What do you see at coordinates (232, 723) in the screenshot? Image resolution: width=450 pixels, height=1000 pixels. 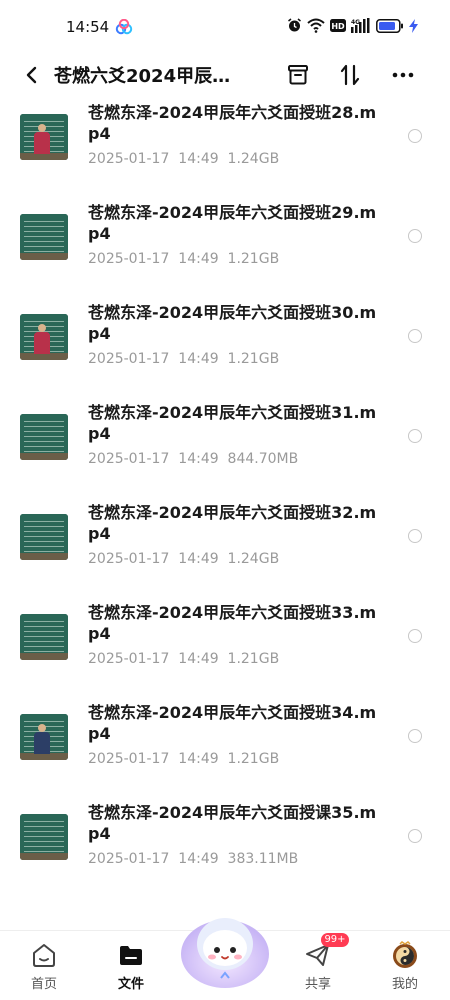 I see `file-name: 苍燃东泽-2024甲辰年六爻面授班34.mp4` at bounding box center [232, 723].